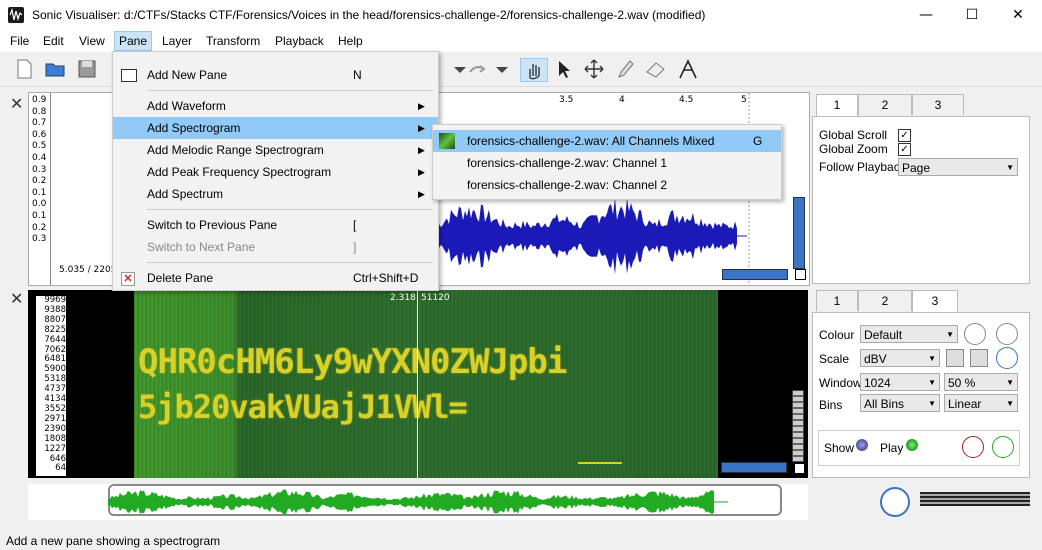 The image size is (1042, 550). What do you see at coordinates (862, 445) in the screenshot?
I see `show-toggle-icon` at bounding box center [862, 445].